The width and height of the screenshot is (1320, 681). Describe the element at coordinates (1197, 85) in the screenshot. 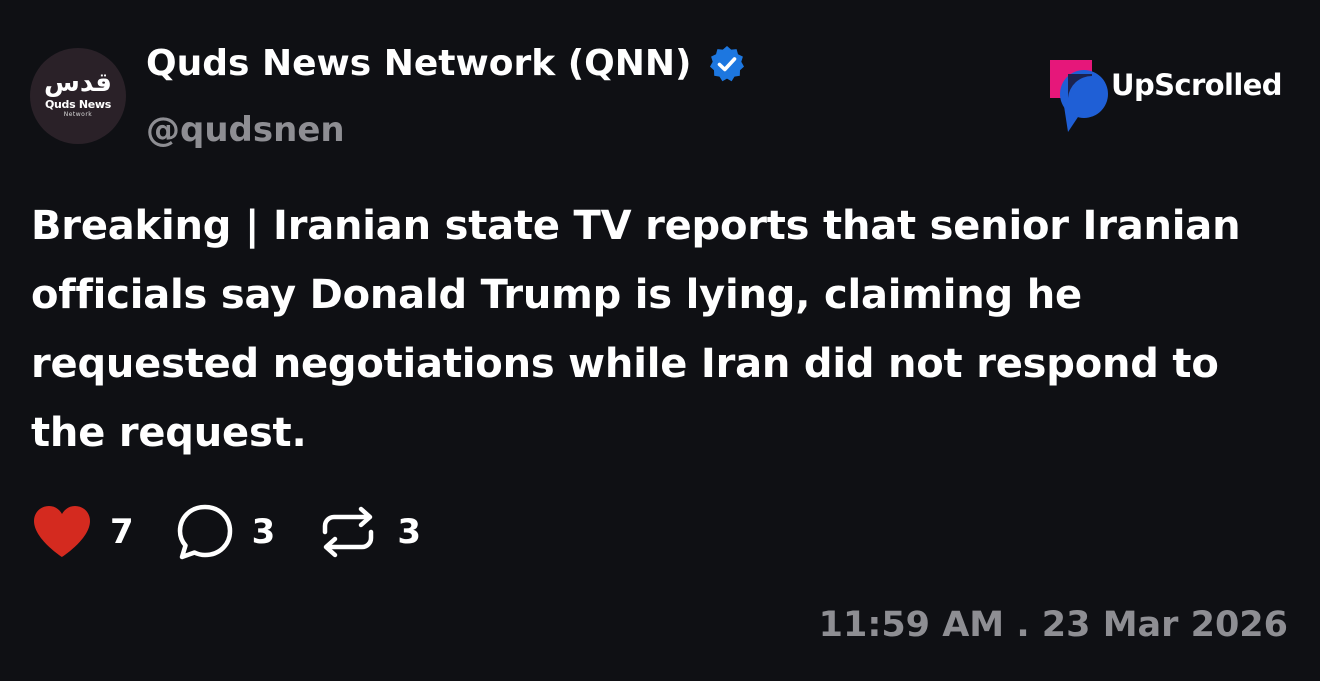

I see `upscrolled-brand-name: UpScrolled` at that location.